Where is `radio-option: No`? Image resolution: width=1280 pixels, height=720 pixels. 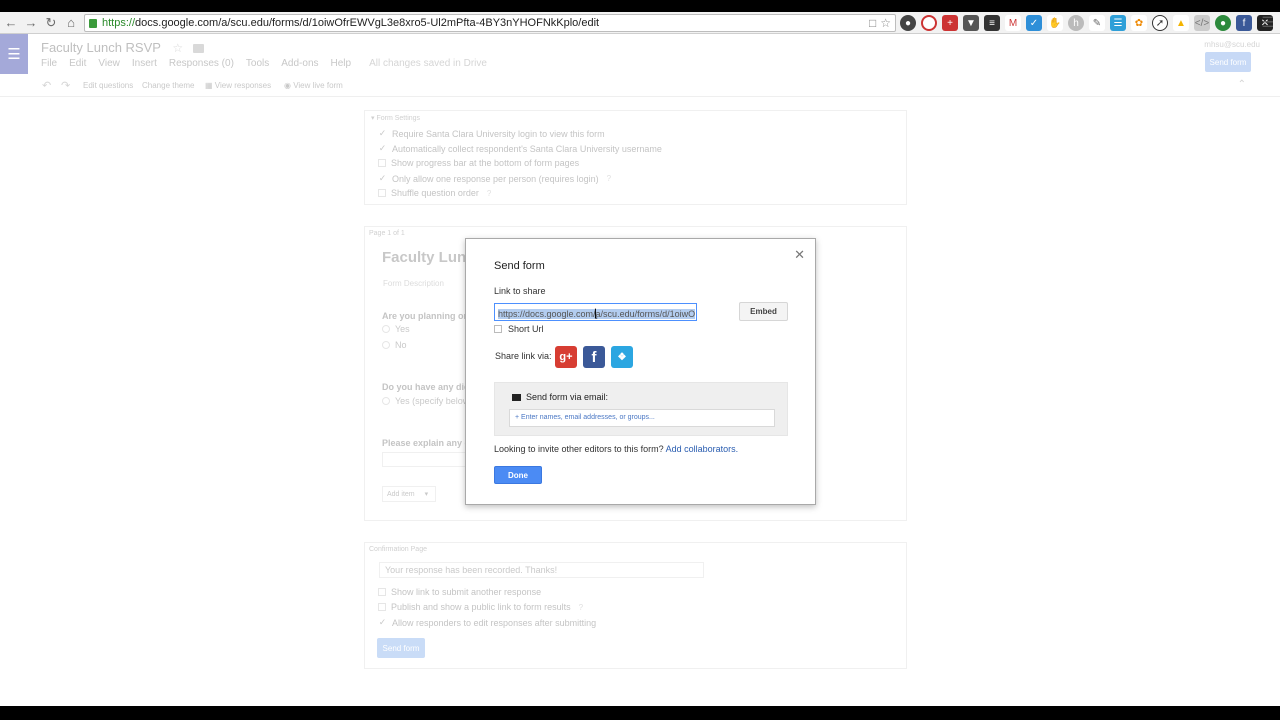
radio-option: No is located at coordinates (394, 345).